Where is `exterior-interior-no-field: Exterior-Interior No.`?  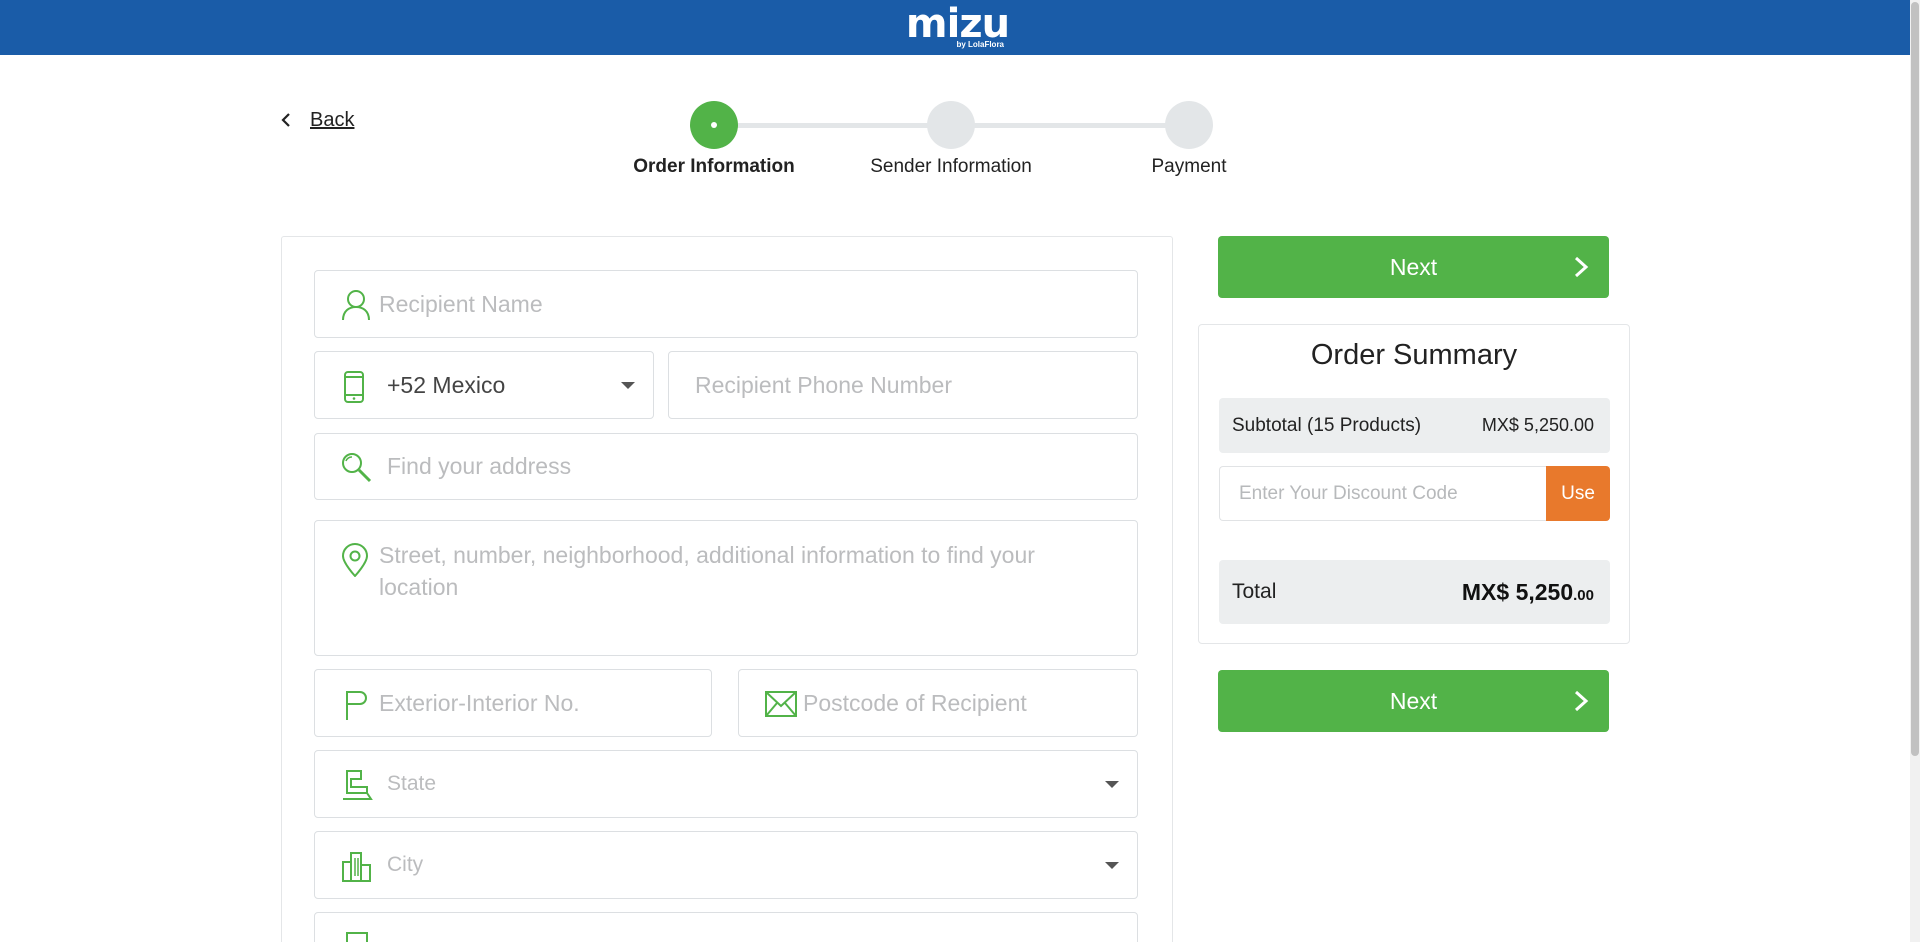
exterior-interior-no-field: Exterior-Interior No. is located at coordinates (513, 703).